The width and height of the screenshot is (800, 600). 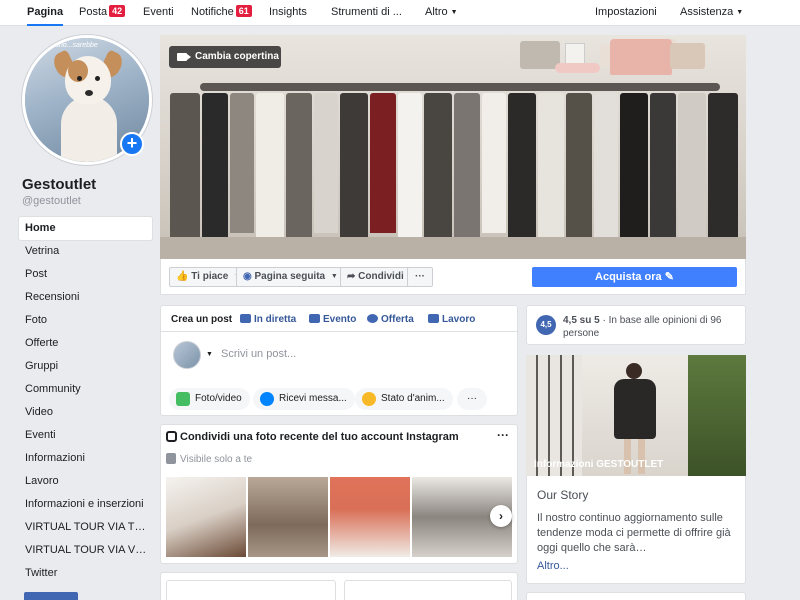 I want to click on sidebar-item-lavoro: Lavoro, so click(x=85, y=481).